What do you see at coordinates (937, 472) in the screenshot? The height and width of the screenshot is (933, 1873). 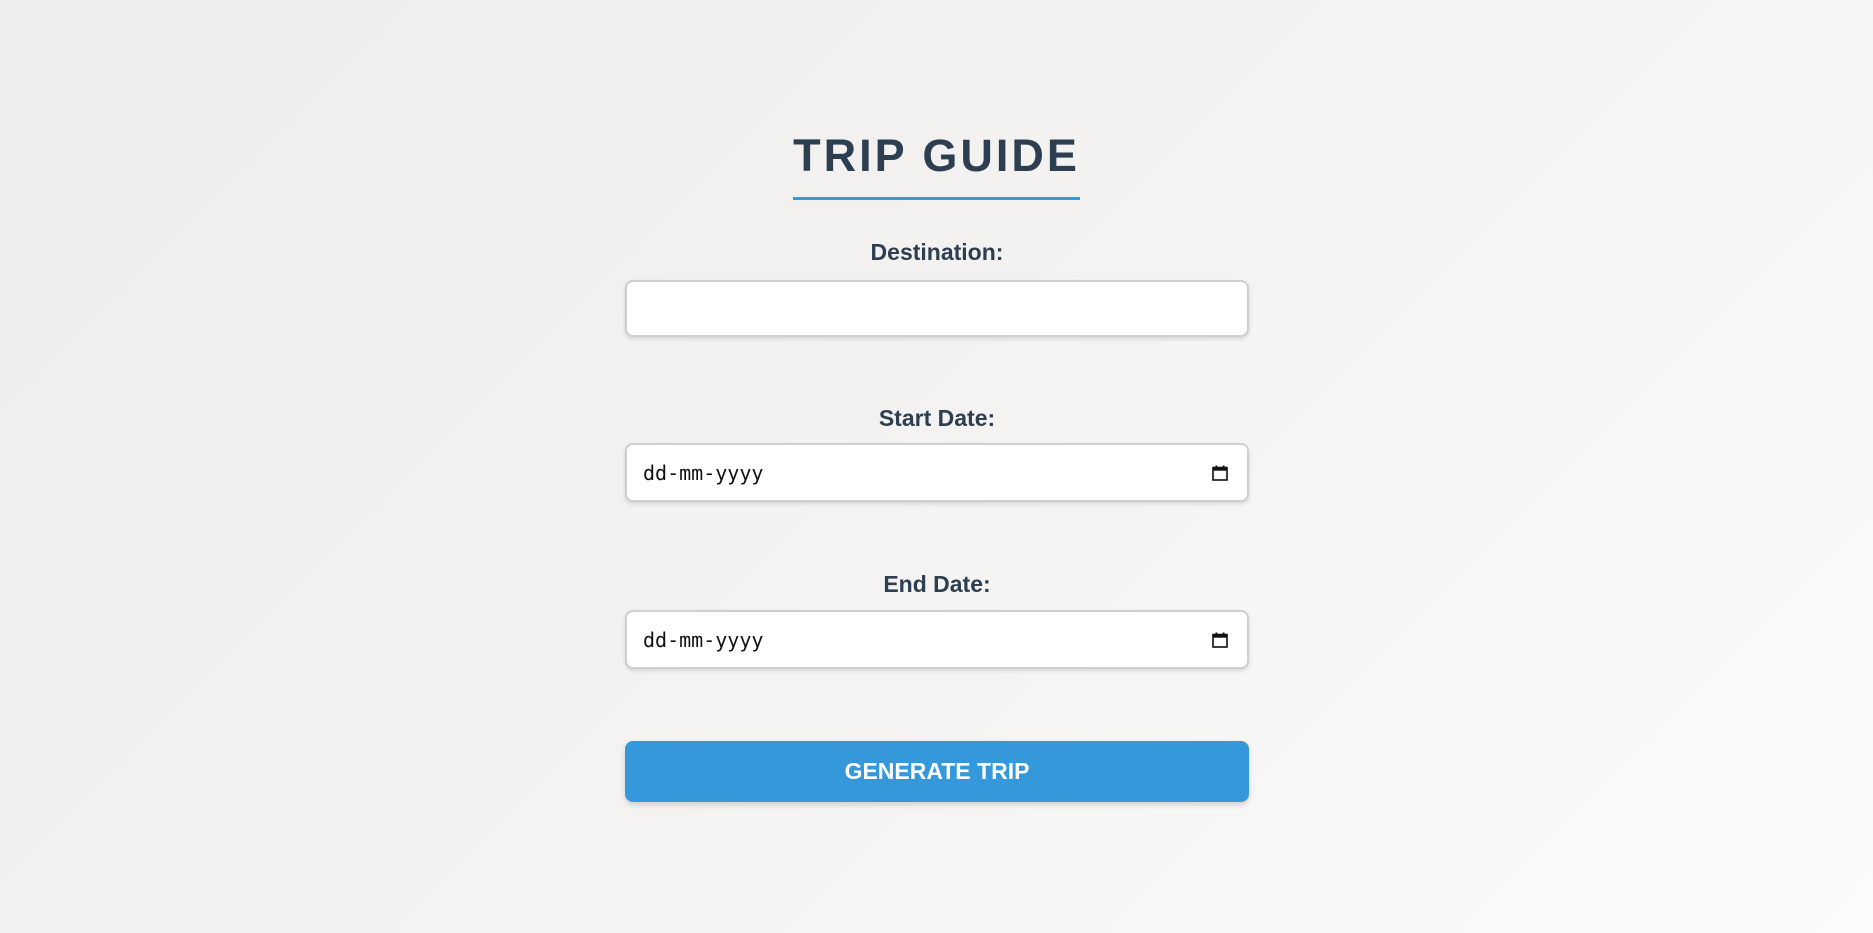 I see `start-date-input: dd-mm-yyyy` at bounding box center [937, 472].